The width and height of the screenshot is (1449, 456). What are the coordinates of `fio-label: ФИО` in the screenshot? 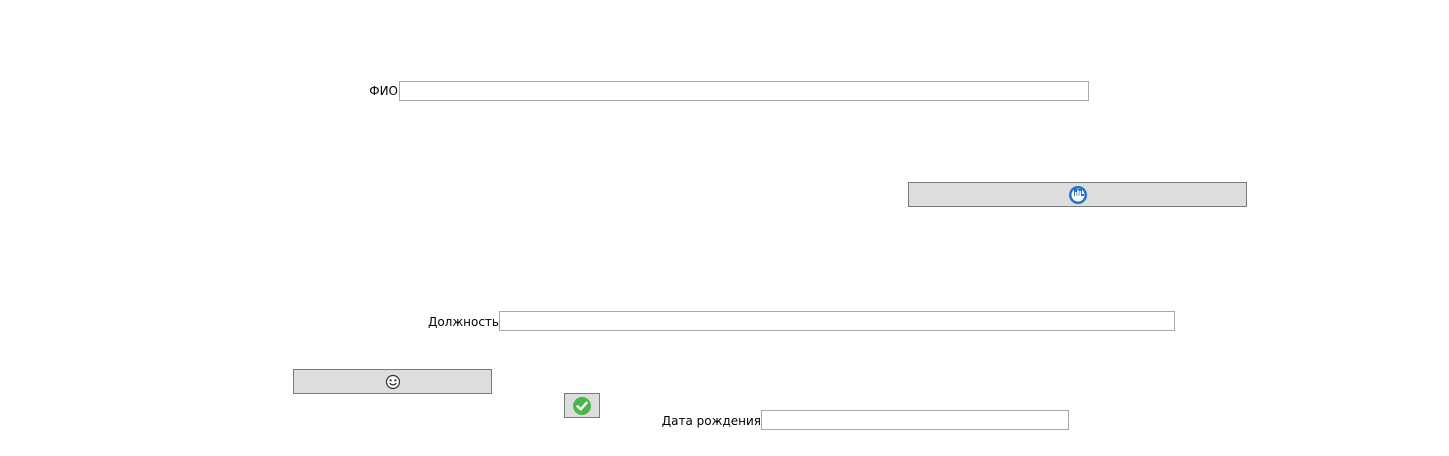 It's located at (383, 91).